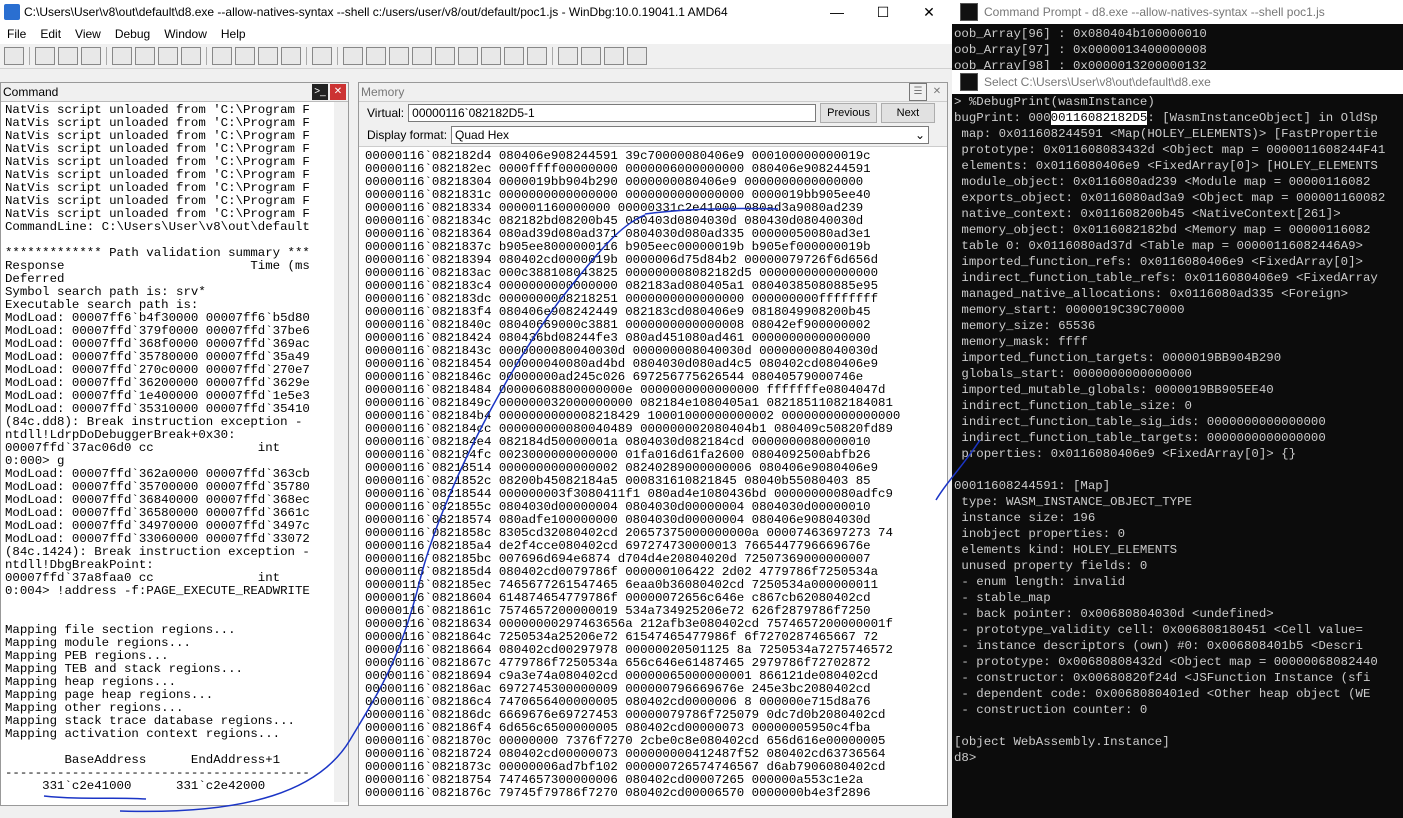 This screenshot has width=1403, height=818. What do you see at coordinates (1062, 742) in the screenshot?
I see `cmd-output-line: [object WebAssembly.Instance]` at bounding box center [1062, 742].